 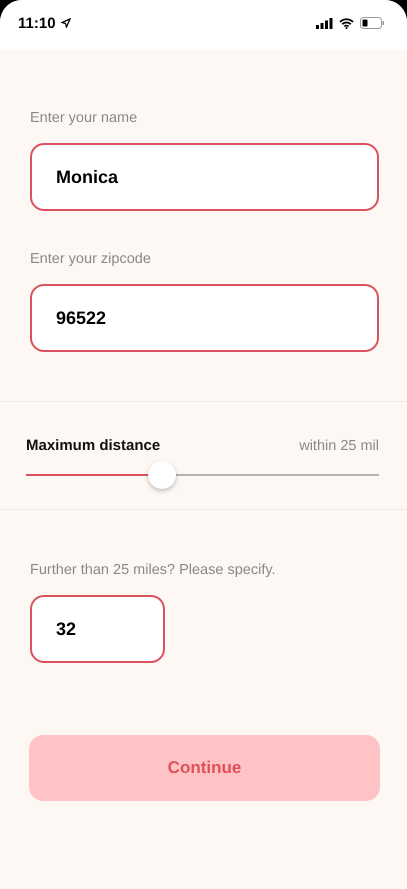 I want to click on signal-icon, so click(x=324, y=23).